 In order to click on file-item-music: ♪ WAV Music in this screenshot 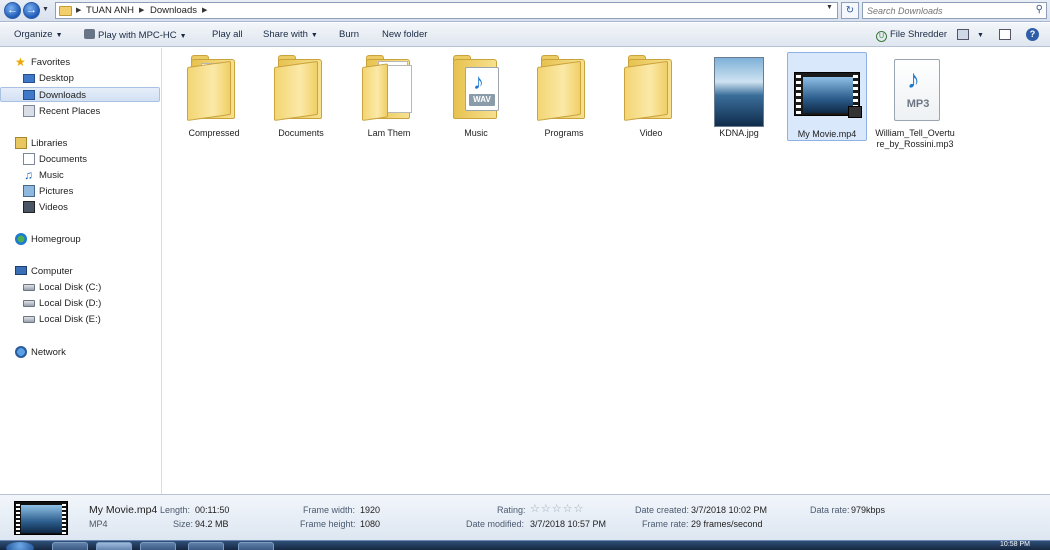, I will do `click(476, 95)`.